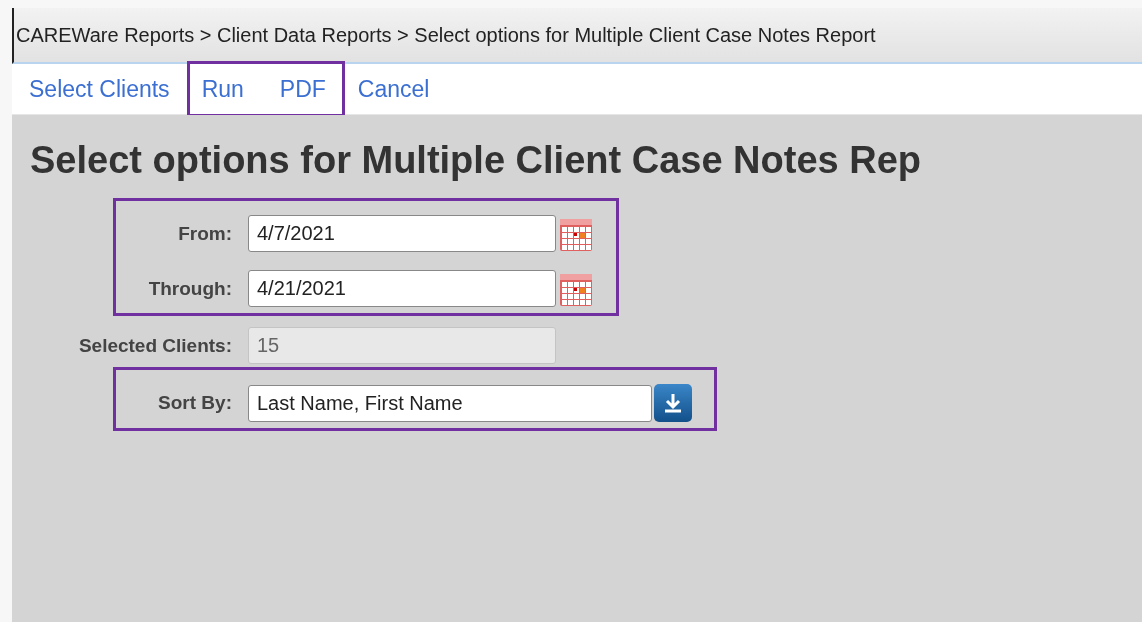  What do you see at coordinates (155, 345) in the screenshot?
I see `field-label: Selected Clients:` at bounding box center [155, 345].